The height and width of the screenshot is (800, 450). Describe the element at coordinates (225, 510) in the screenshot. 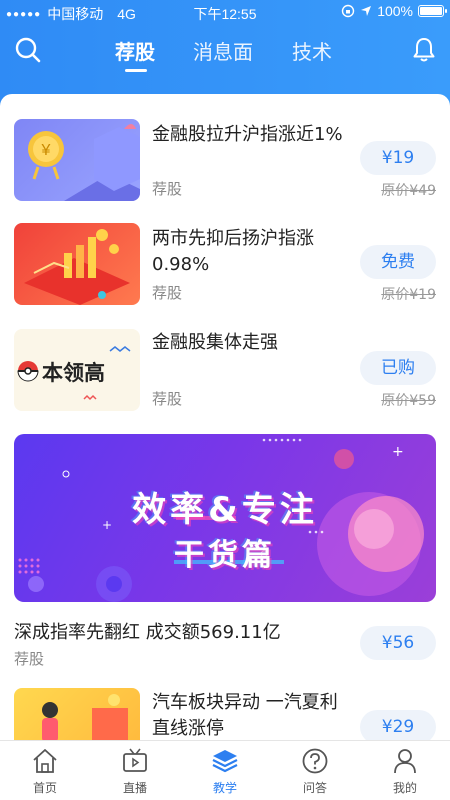

I see `banner-title: 效率&专注` at that location.